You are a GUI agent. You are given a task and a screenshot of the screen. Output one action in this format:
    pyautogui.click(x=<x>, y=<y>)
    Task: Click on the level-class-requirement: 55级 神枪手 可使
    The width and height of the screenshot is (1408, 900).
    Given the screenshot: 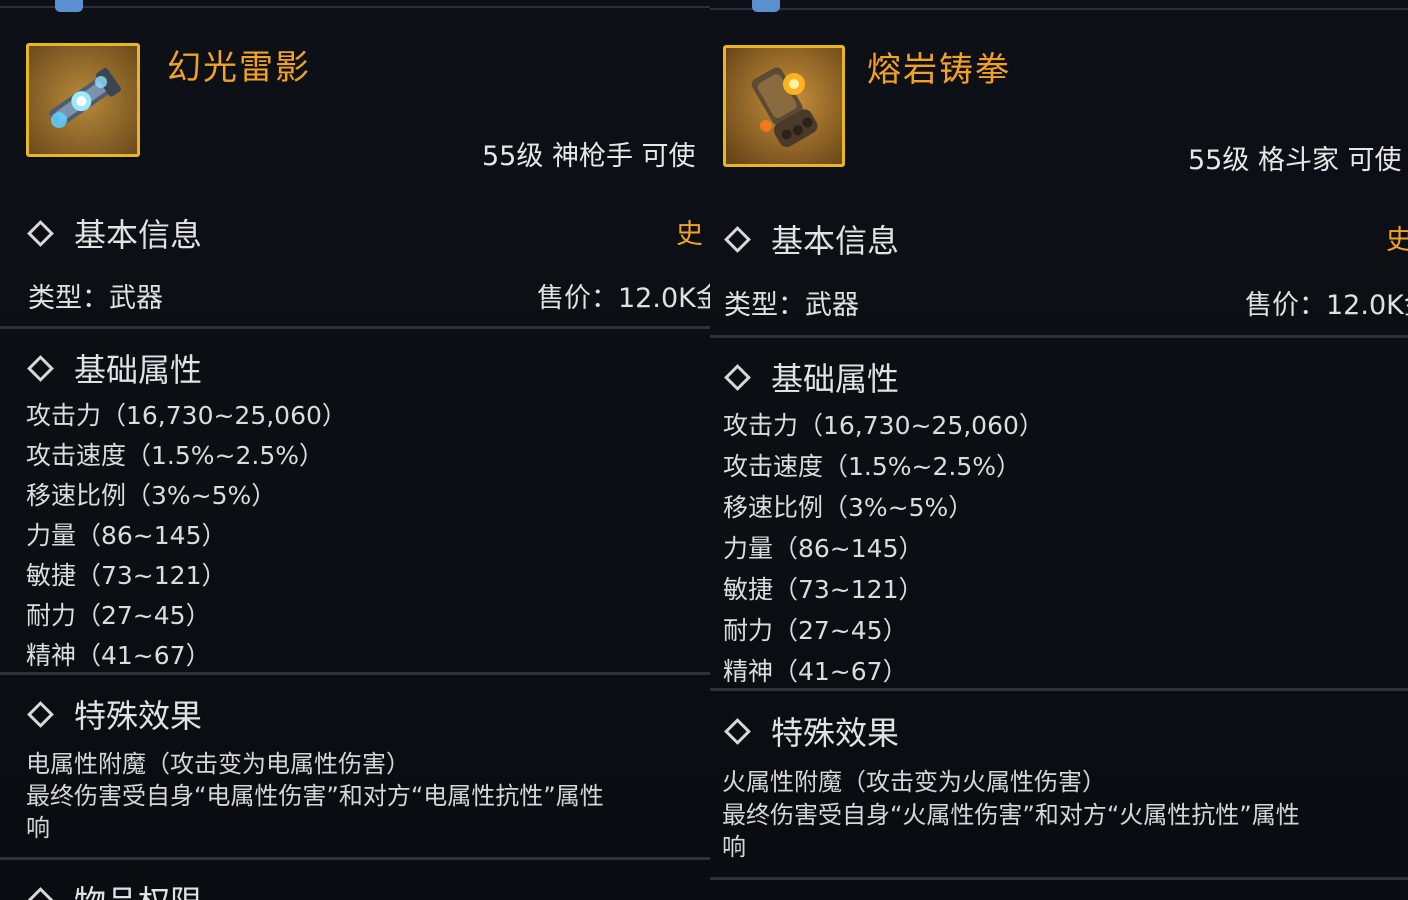 What is the action you would take?
    pyautogui.click(x=589, y=156)
    